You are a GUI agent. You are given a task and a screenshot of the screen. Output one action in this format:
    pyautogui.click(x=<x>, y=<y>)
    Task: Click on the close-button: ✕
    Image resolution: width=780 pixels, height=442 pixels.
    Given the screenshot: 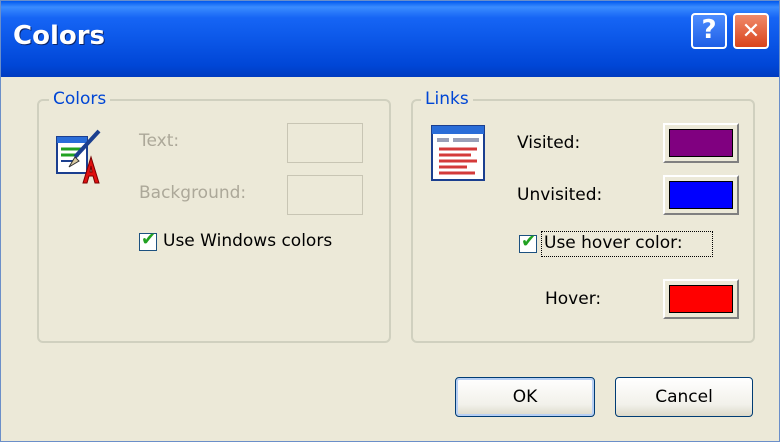 What is the action you would take?
    pyautogui.click(x=751, y=31)
    